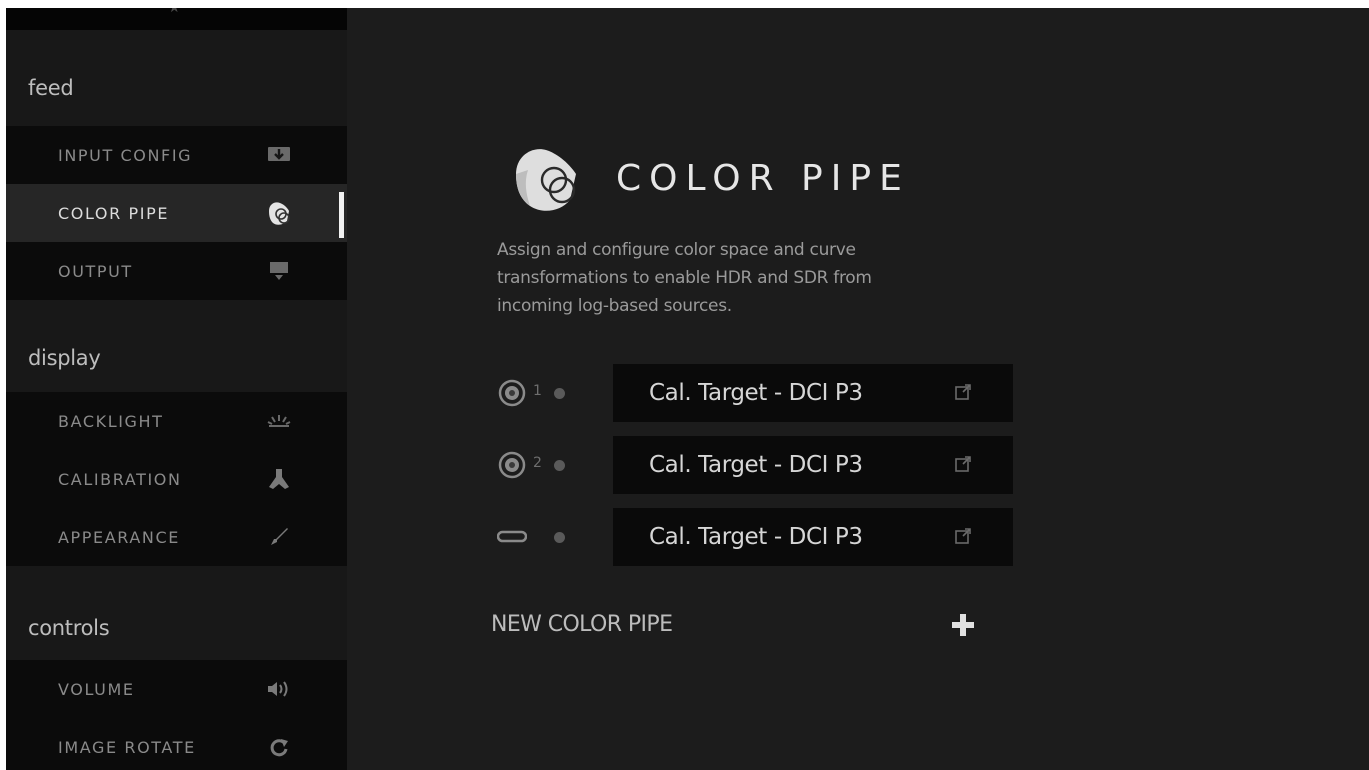 This screenshot has width=1369, height=770. I want to click on pipe-row: Cal. Target - DCI P3, so click(757, 537).